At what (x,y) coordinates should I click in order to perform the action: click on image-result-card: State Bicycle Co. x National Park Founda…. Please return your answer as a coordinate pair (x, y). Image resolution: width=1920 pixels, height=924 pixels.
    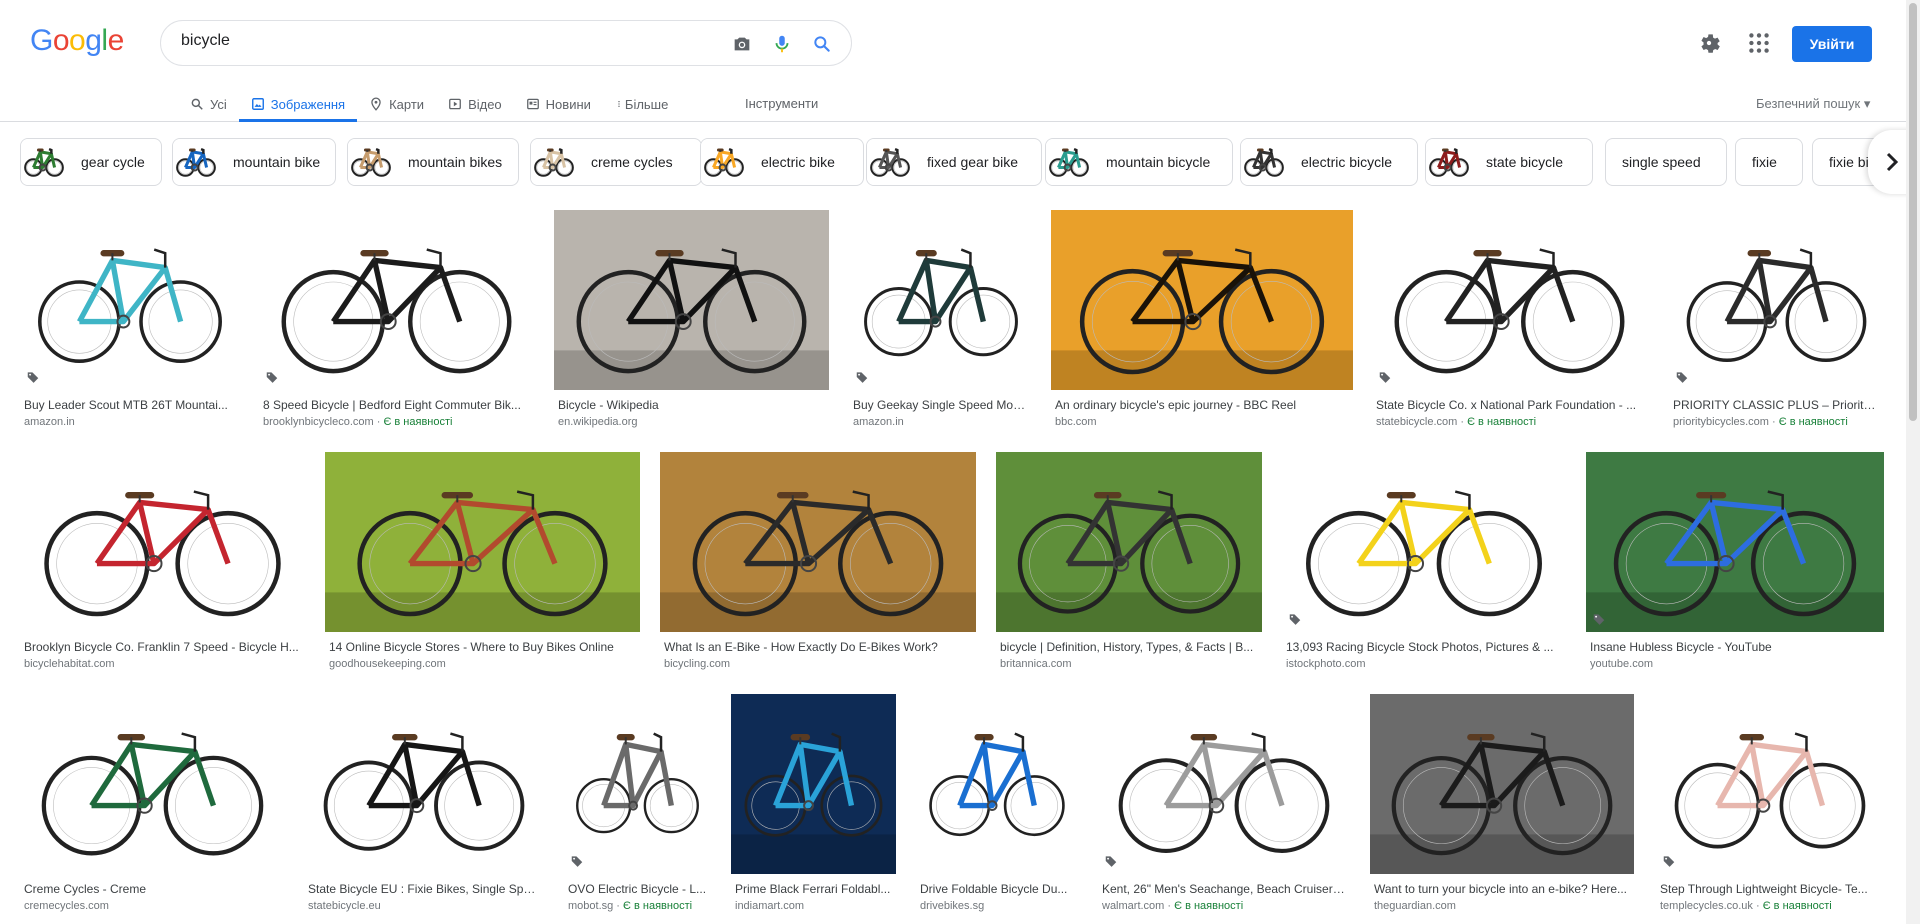
    Looking at the image, I should click on (1509, 320).